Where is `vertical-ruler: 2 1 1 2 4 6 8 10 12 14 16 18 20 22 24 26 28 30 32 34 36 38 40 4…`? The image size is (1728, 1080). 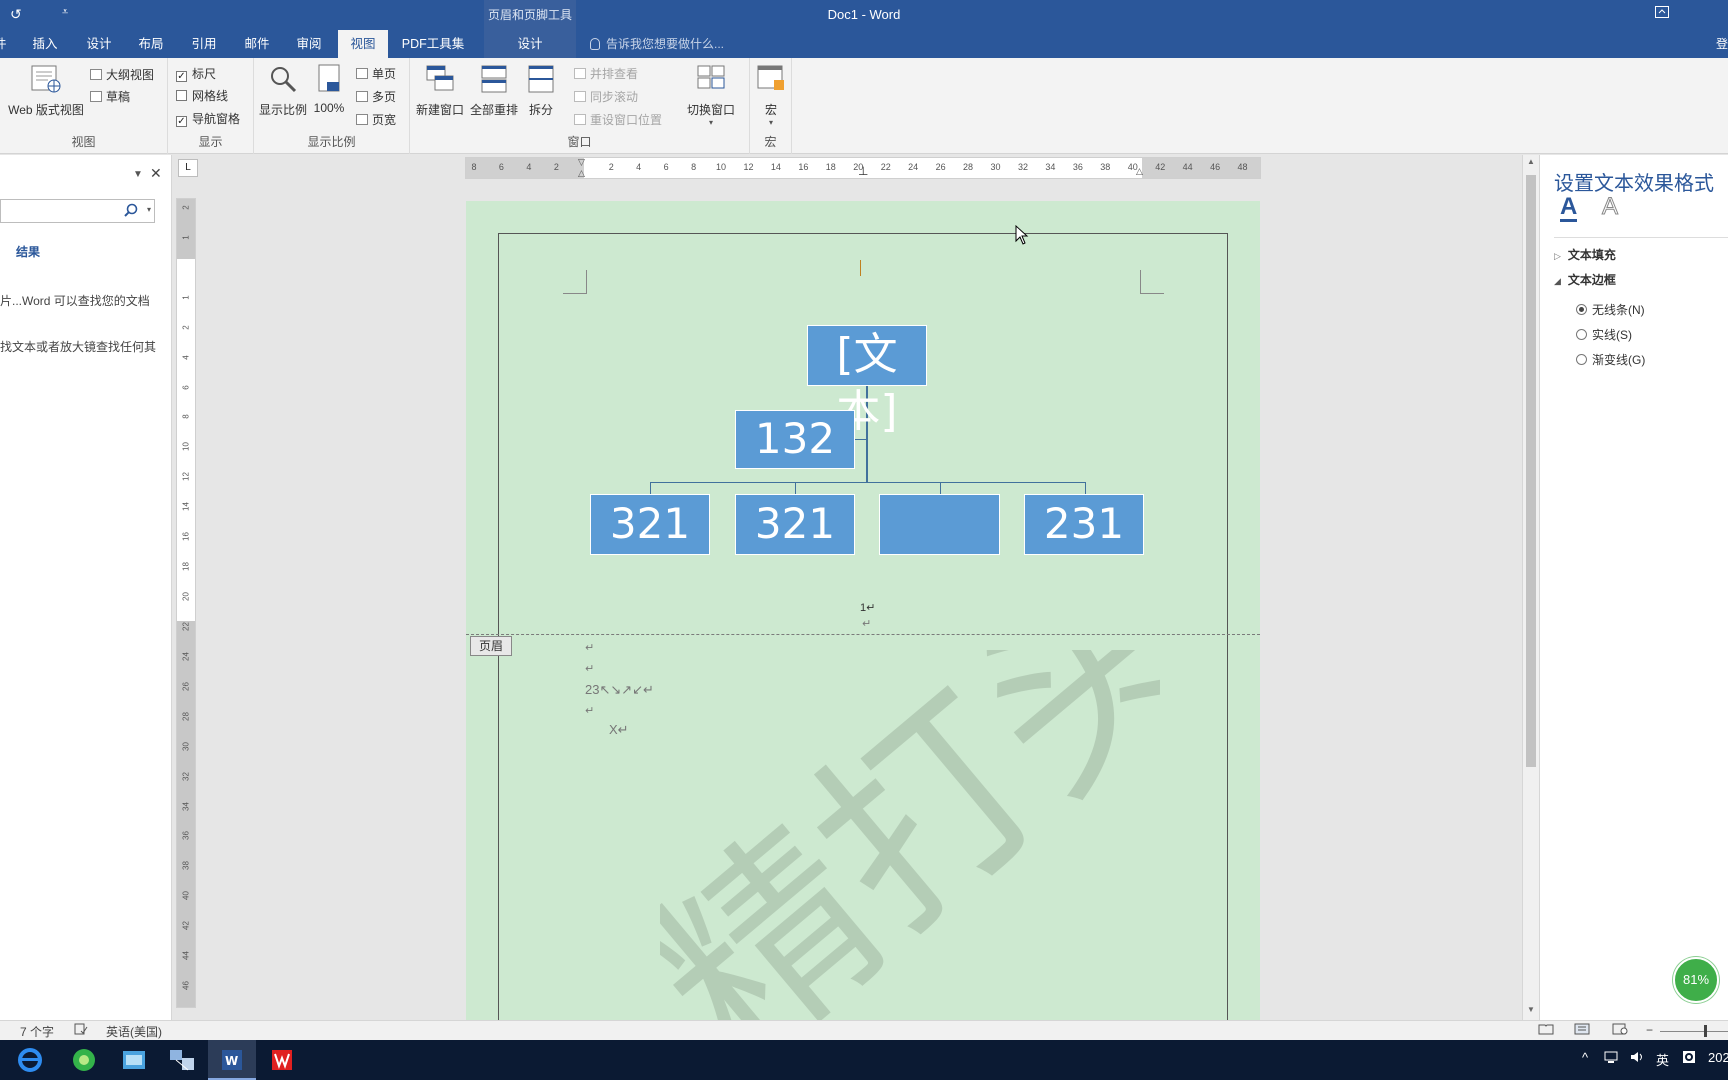
vertical-ruler: 2 1 1 2 4 6 8 10 12 14 16 18 20 22 24 26 28 30 32 34 36 38 40 4… is located at coordinates (186, 603).